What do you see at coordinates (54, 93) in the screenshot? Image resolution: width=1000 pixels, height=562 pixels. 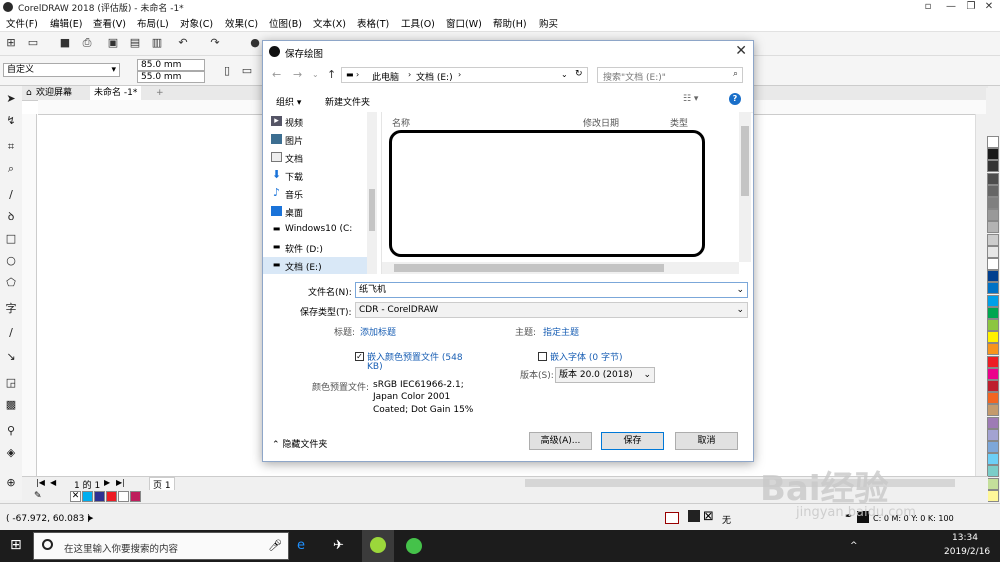 I see `tab-welcome: 欢迎屏幕` at bounding box center [54, 93].